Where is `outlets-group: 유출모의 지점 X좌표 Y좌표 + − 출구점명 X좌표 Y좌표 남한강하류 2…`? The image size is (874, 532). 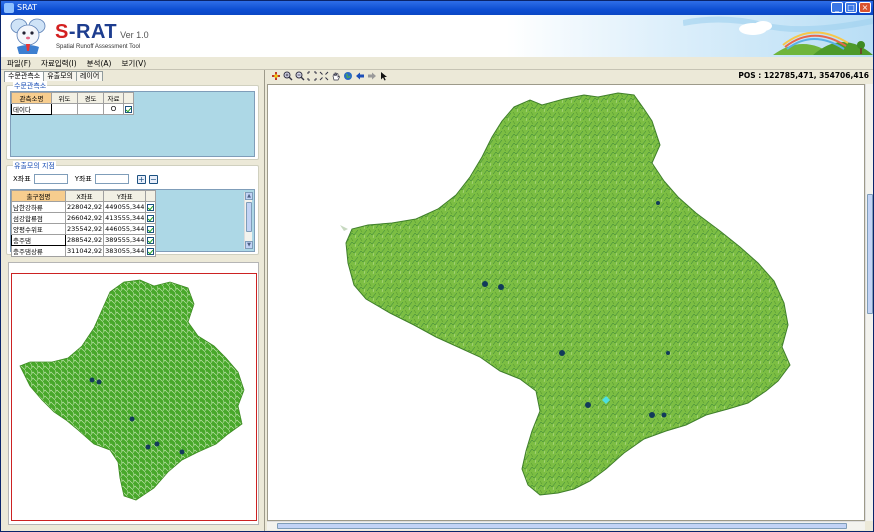 outlets-group: 유출모의 지점 X좌표 Y좌표 + − 출구점명 X좌표 Y좌표 남한강하류 2… is located at coordinates (132, 209).